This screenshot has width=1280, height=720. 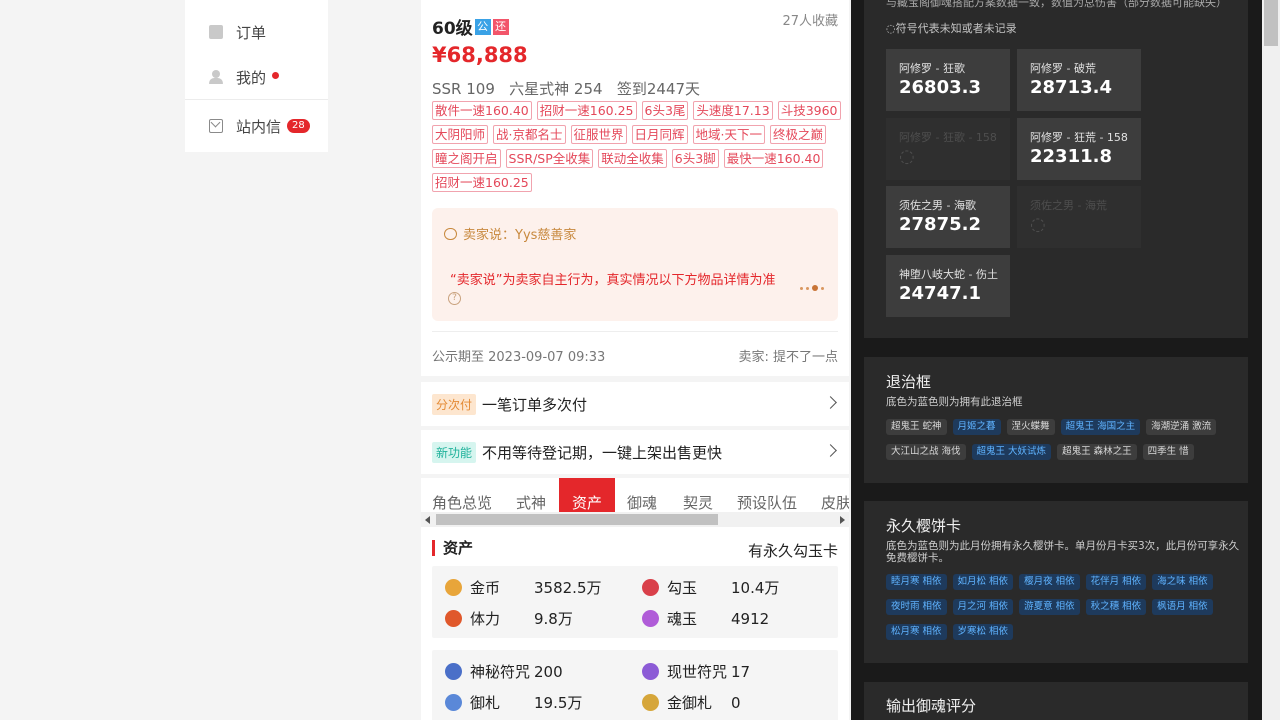 I want to click on mitama-score-card: 阿修罗 - 狂歌 26803.3, so click(x=948, y=80).